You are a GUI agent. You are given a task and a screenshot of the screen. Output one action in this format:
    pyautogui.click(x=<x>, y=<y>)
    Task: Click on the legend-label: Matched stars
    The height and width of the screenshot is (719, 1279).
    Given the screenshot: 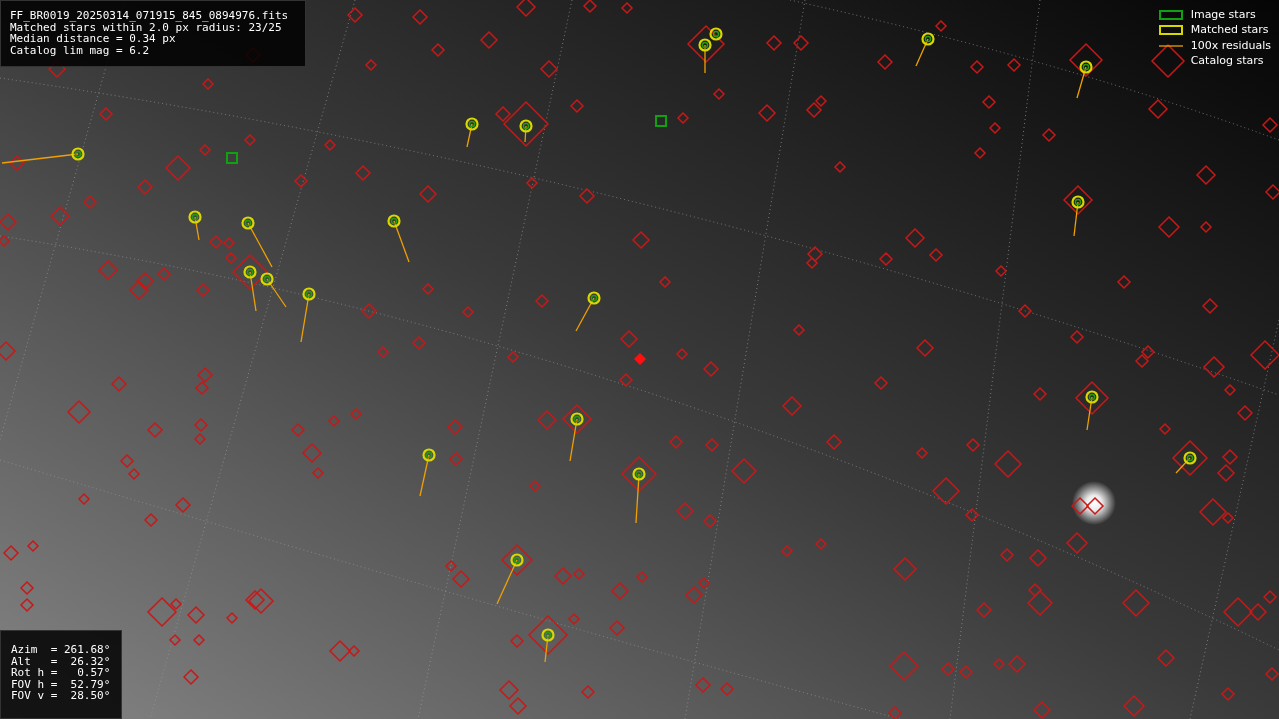 What is the action you would take?
    pyautogui.click(x=1229, y=30)
    